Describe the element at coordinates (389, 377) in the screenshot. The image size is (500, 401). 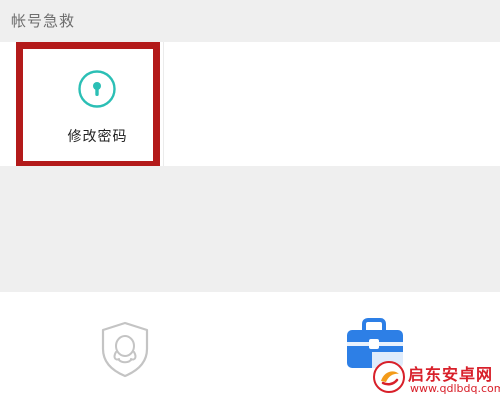
I see `watermark-icon` at that location.